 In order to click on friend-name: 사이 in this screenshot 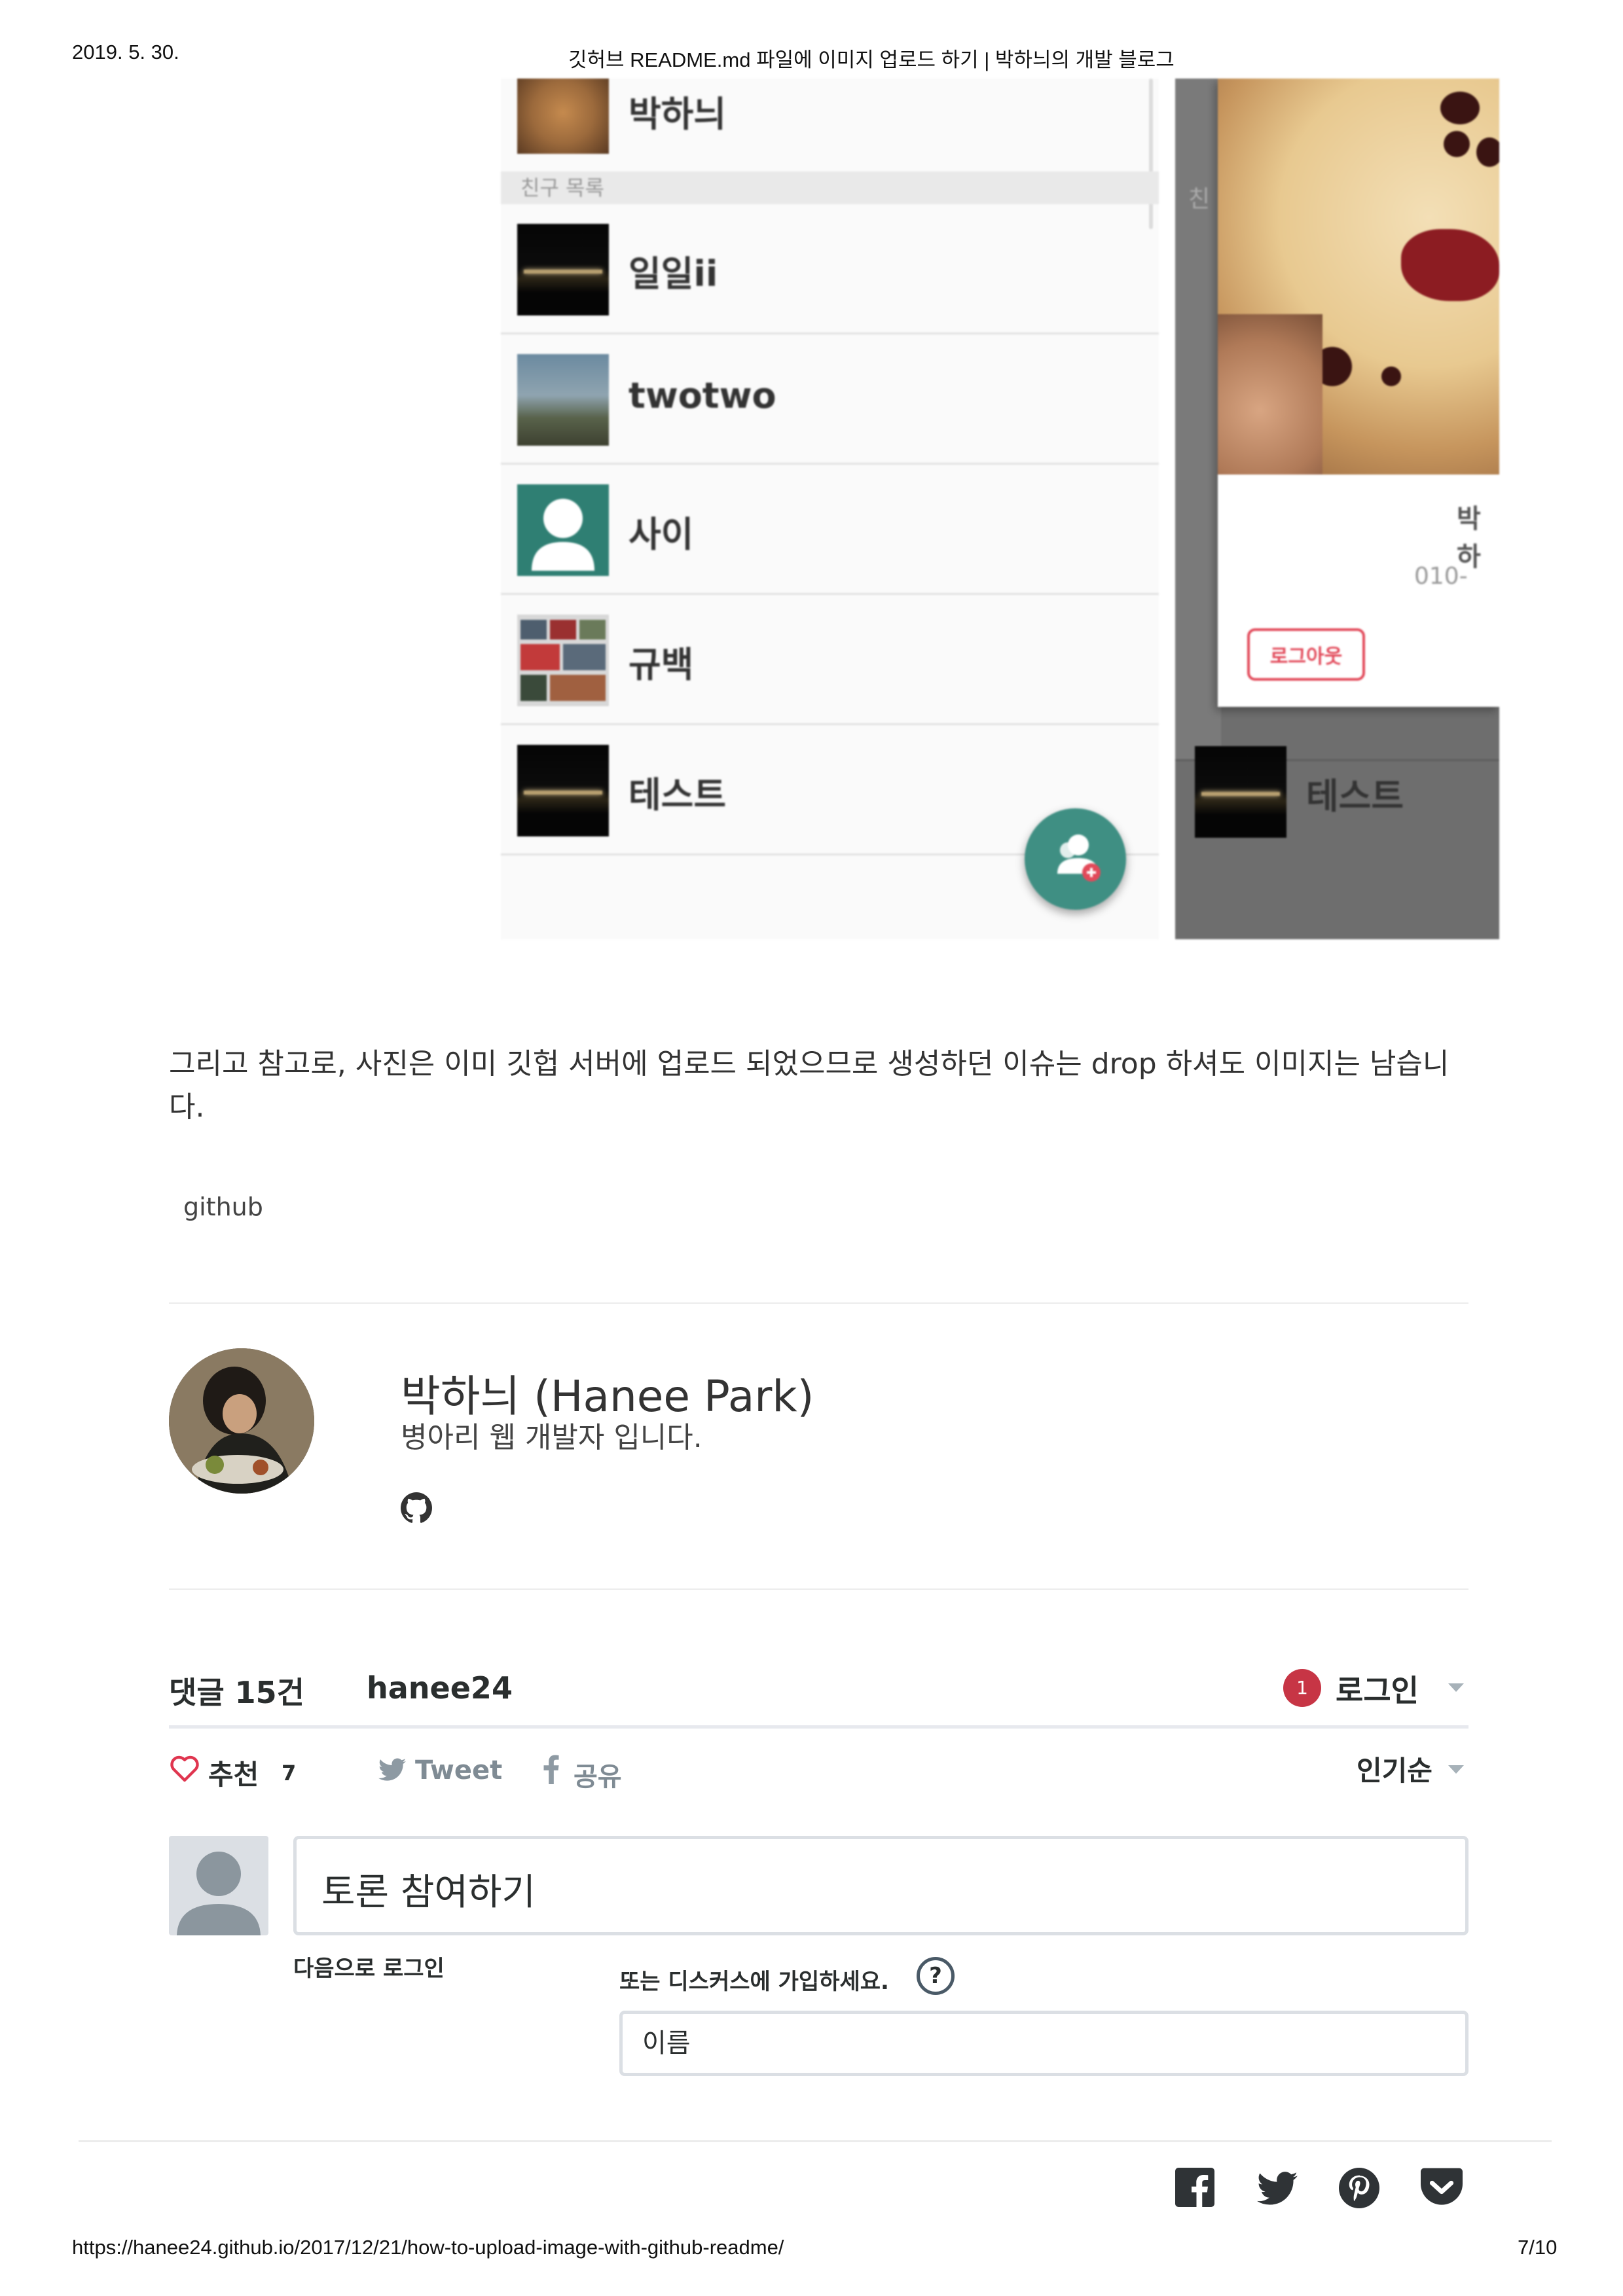, I will do `click(661, 534)`.